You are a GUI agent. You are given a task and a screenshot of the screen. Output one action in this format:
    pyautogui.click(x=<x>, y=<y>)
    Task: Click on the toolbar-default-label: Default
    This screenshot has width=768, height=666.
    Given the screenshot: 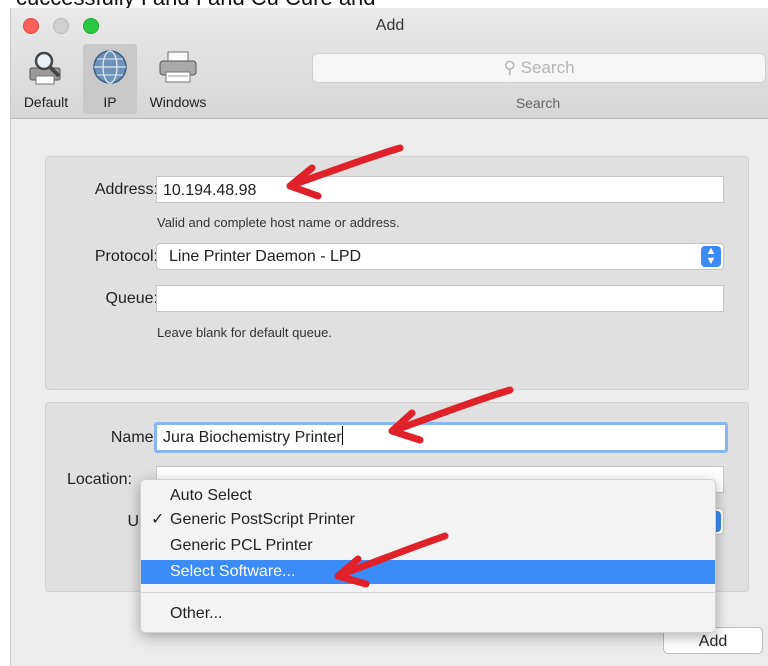 What is the action you would take?
    pyautogui.click(x=46, y=102)
    